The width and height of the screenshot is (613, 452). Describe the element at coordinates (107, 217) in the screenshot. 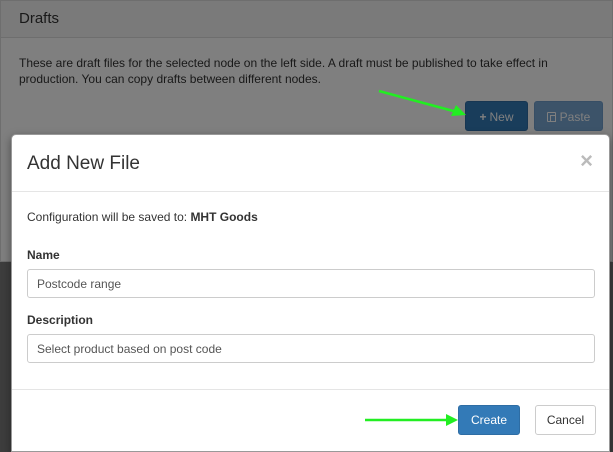

I see `save-location-prefix: Configuration will be saved to:` at that location.